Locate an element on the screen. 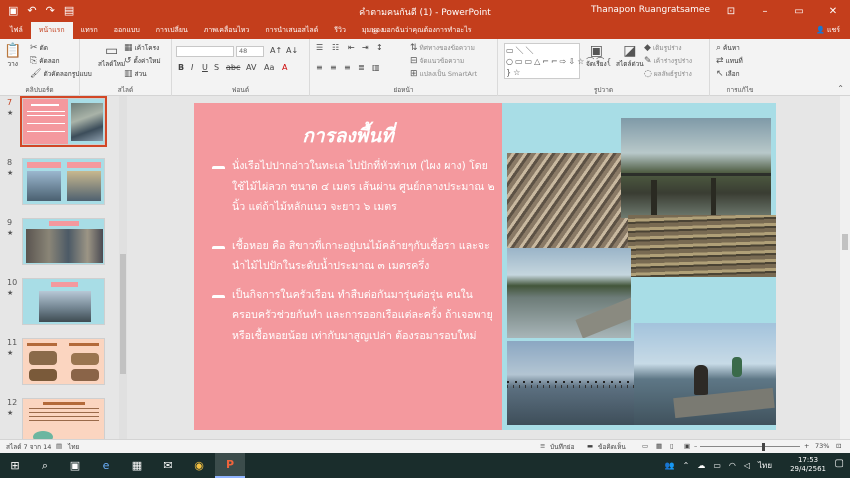 This screenshot has width=850, height=478. thumbnail-scrollbar is located at coordinates (123, 267).